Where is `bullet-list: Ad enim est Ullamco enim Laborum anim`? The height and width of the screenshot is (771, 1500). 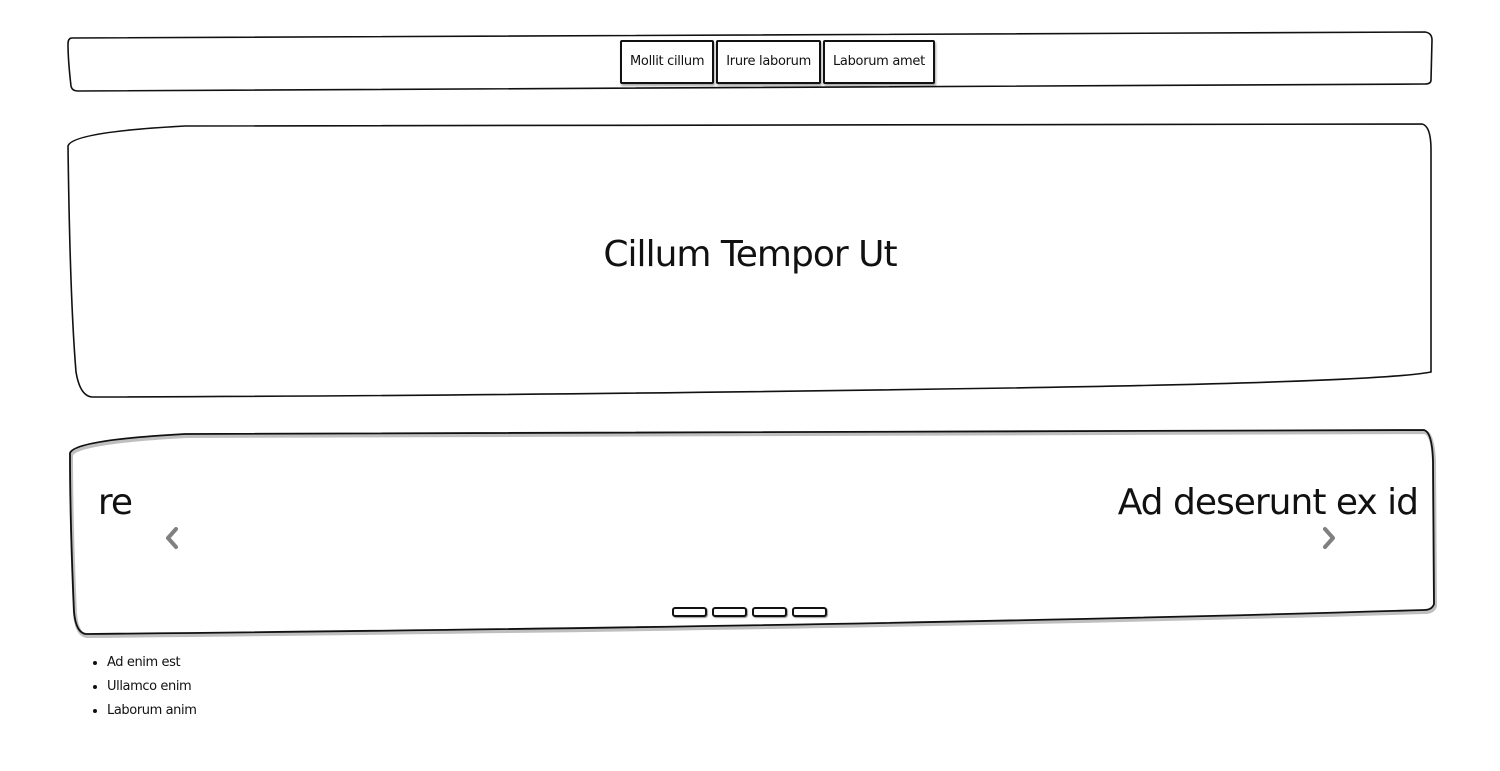
bullet-list: Ad enim est Ullamco enim Laborum anim is located at coordinates (132, 687).